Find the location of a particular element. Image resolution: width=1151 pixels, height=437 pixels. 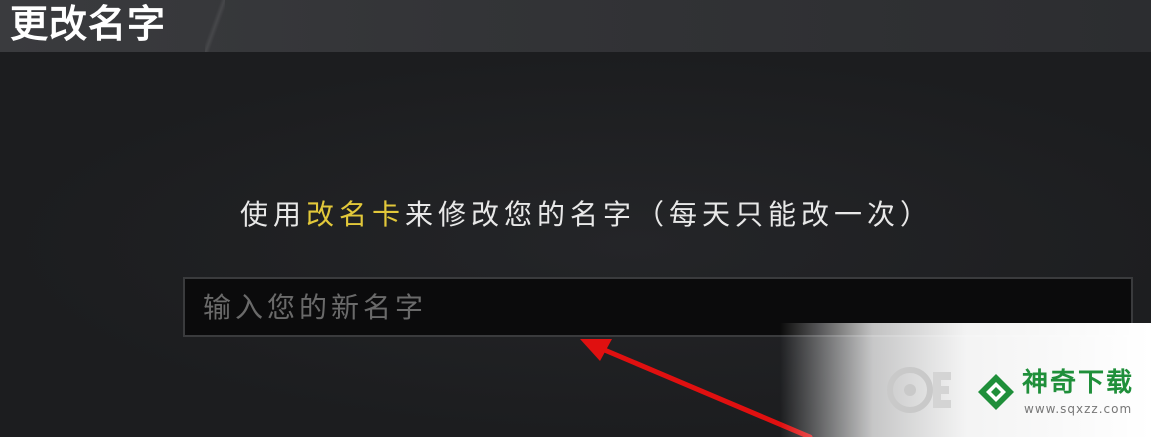

rename-card-highlight: 改名卡 is located at coordinates (356, 214).